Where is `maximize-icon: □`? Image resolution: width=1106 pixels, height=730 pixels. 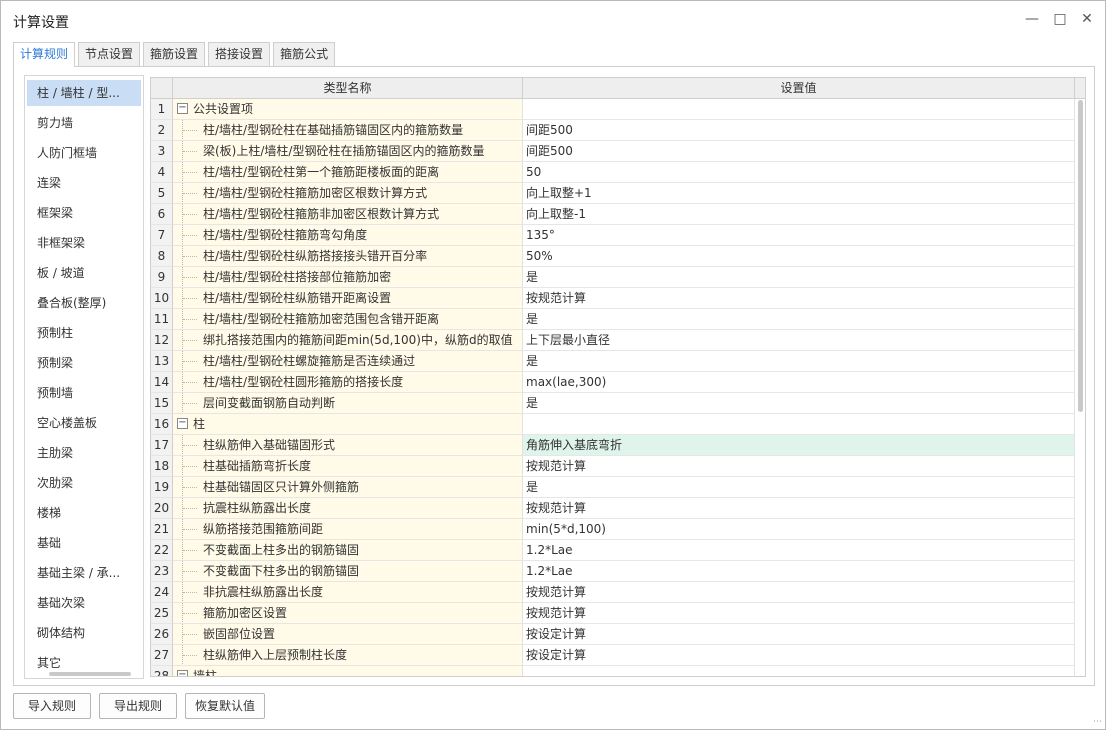 maximize-icon: □ is located at coordinates (1060, 19).